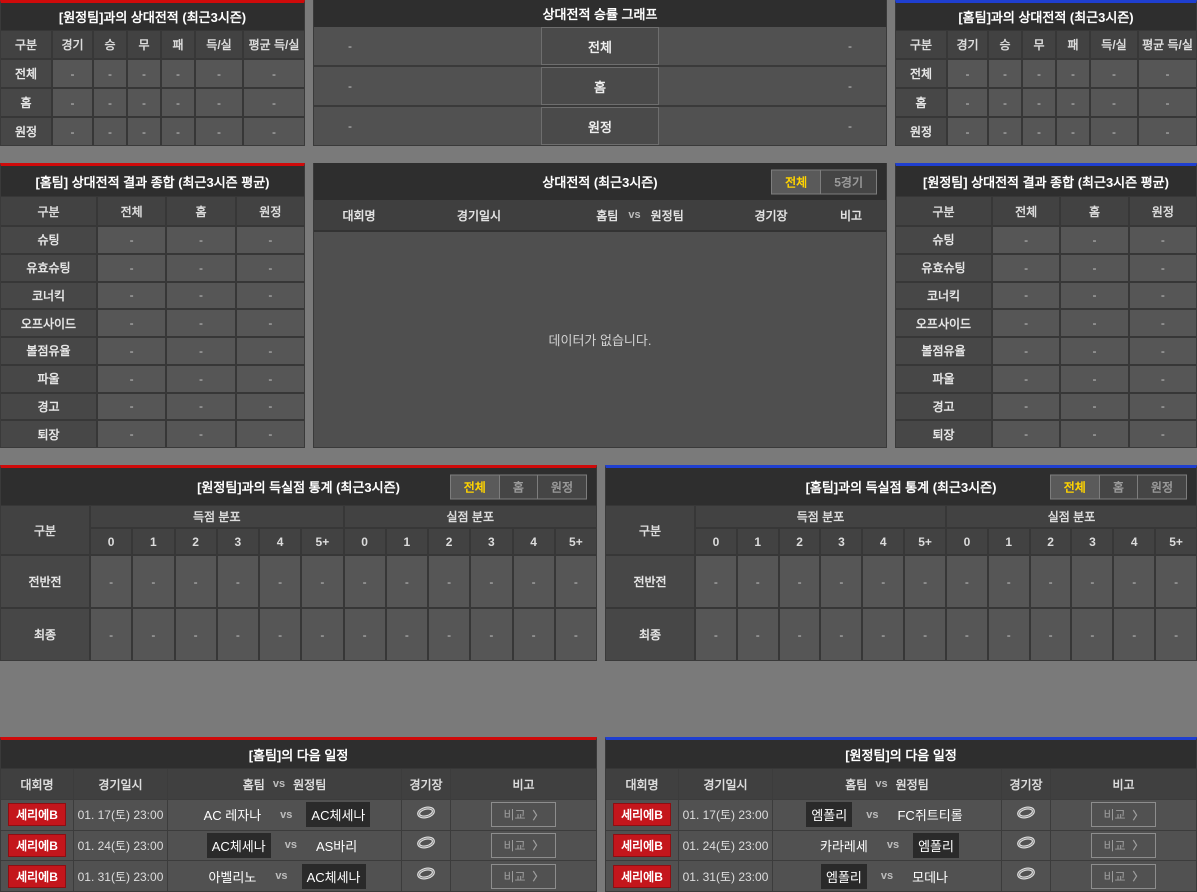  I want to click on h2h-list-tabs: 전체 5경기, so click(824, 181).